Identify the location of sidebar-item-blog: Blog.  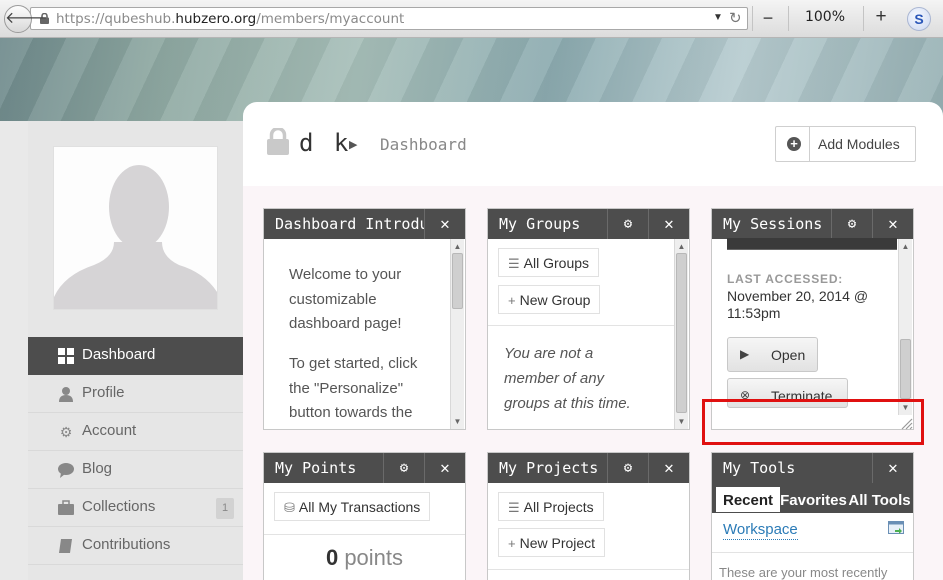
(136, 470).